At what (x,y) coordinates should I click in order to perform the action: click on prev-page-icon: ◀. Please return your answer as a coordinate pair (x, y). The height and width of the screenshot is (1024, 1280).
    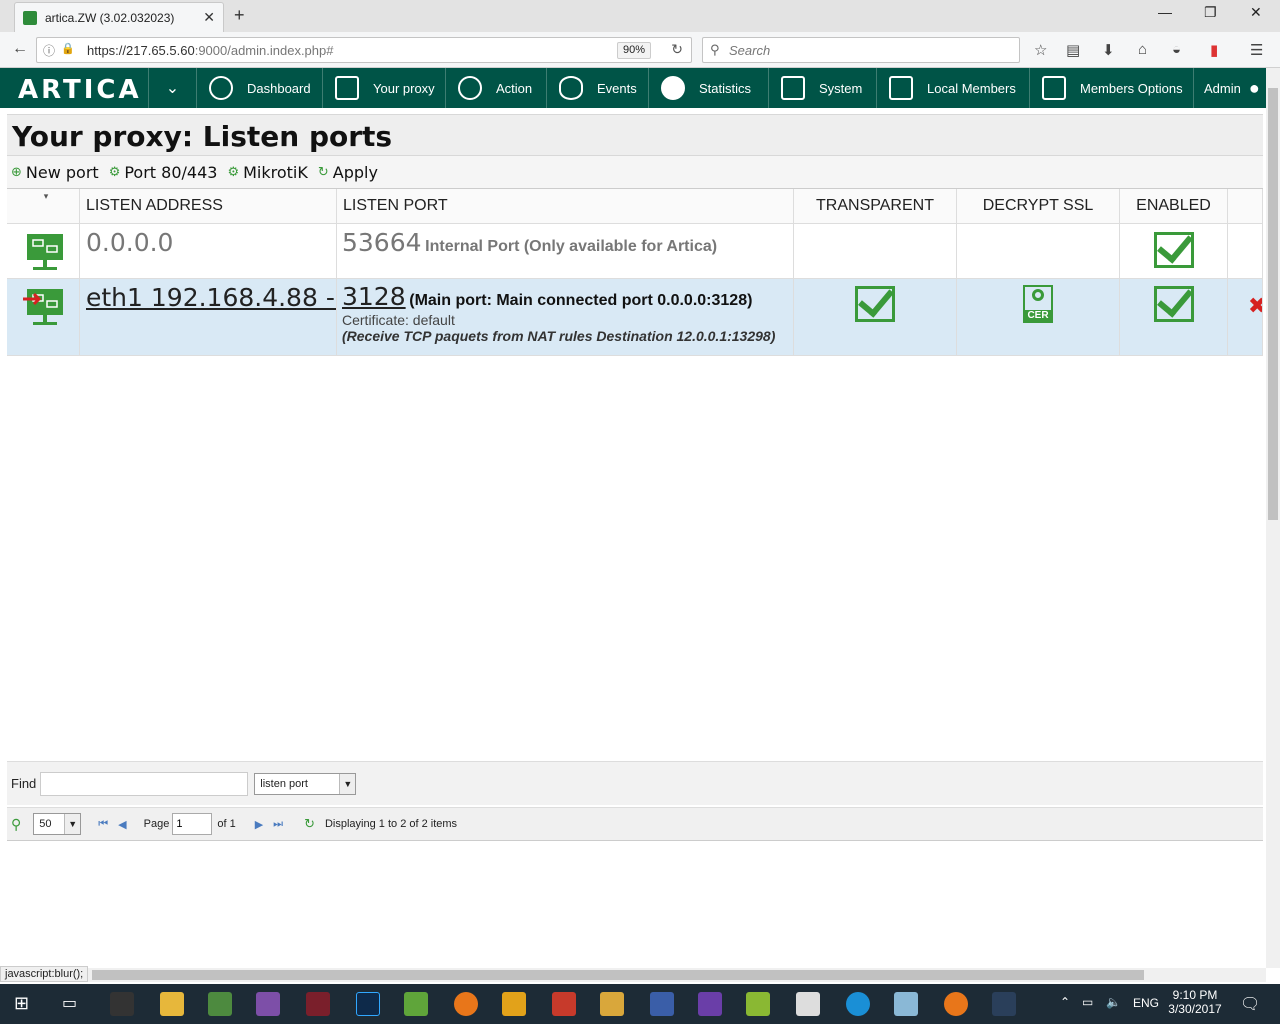
    Looking at the image, I should click on (122, 824).